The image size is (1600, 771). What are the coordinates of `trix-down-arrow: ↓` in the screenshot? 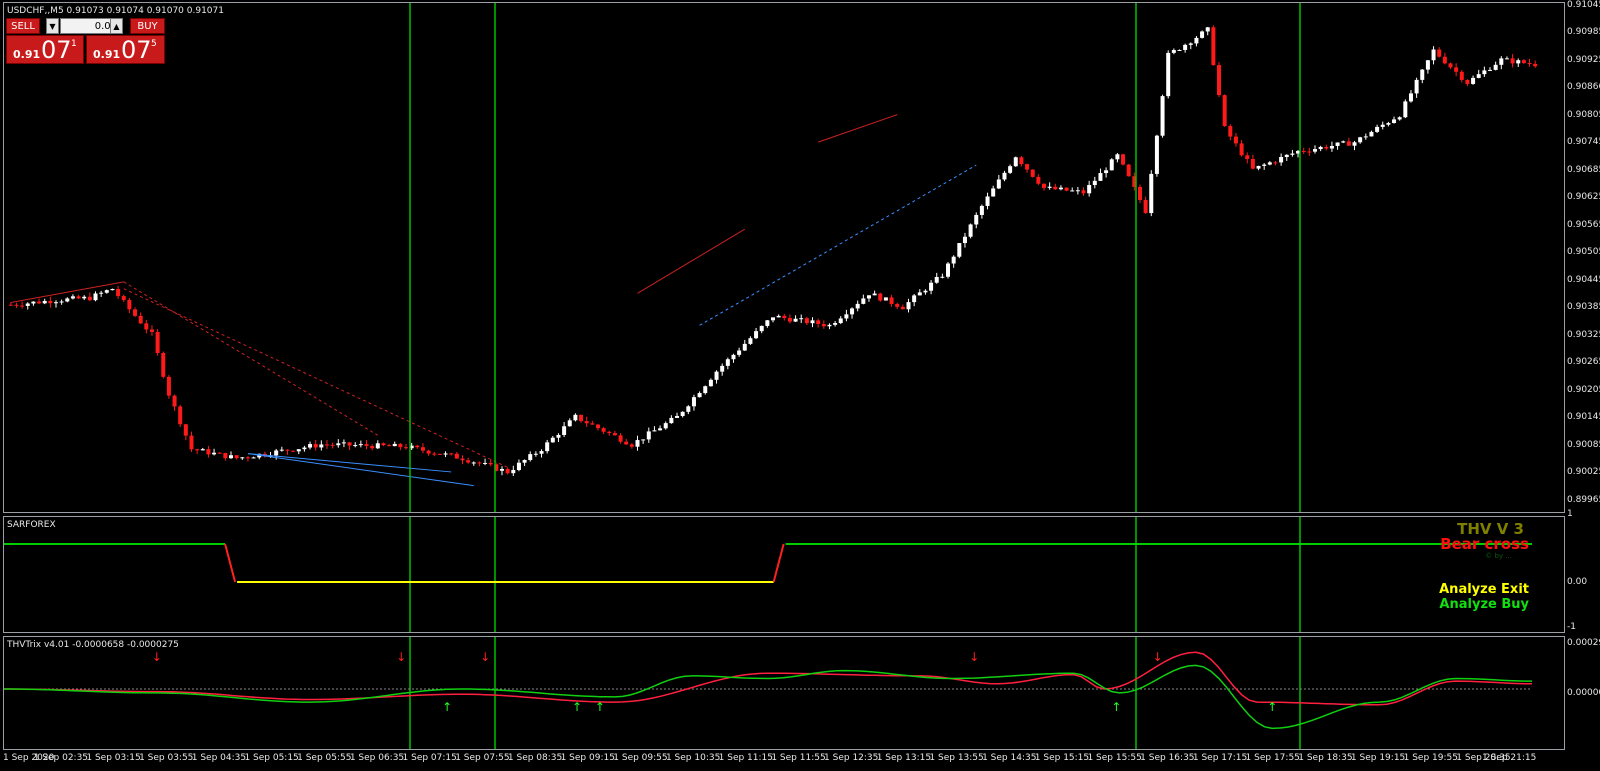 It's located at (157, 657).